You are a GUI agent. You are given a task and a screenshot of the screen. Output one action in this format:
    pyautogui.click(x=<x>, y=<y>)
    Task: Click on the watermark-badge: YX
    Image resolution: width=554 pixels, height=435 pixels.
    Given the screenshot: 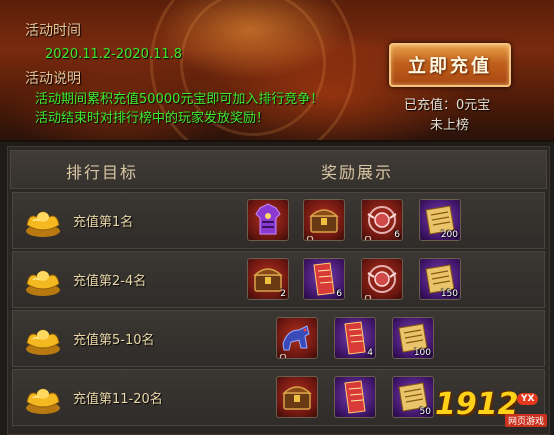 What is the action you would take?
    pyautogui.click(x=528, y=399)
    